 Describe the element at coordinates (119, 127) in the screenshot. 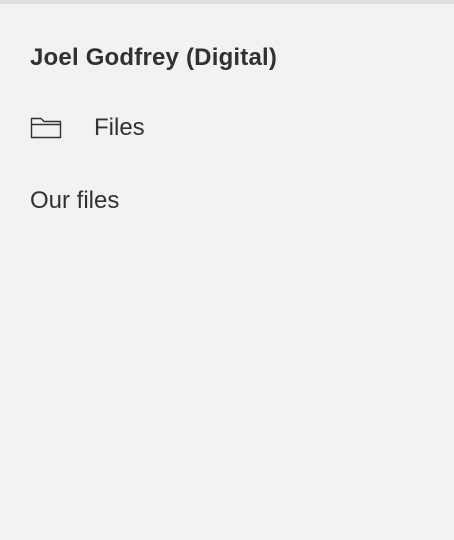

I see `sidebar-item-label: Files` at that location.